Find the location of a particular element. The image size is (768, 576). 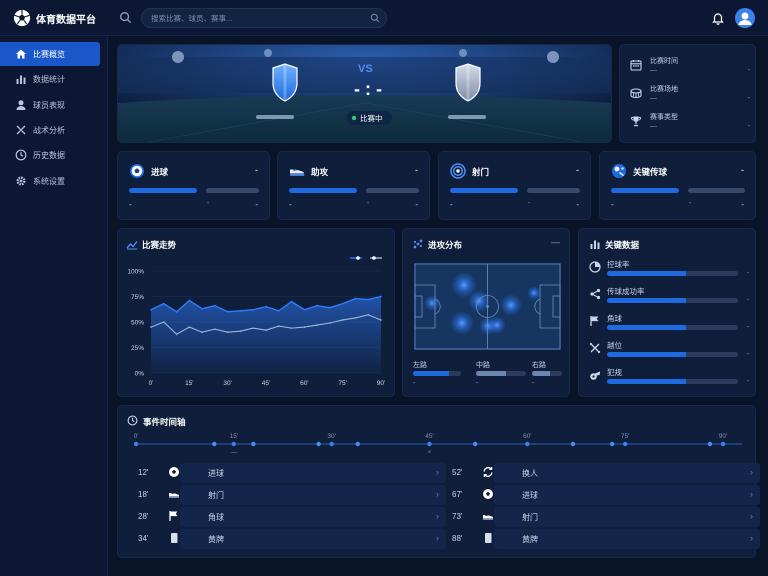

avatar-user-icon is located at coordinates (745, 18).